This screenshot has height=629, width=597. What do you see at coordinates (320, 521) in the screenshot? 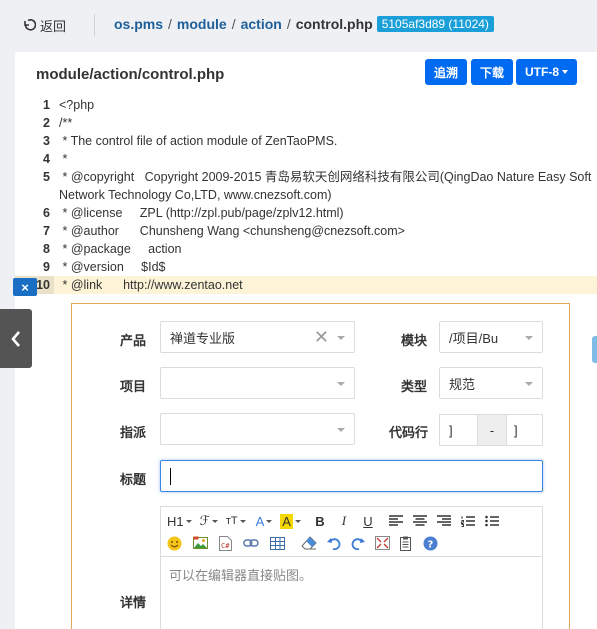
I see `bold-button: B` at bounding box center [320, 521].